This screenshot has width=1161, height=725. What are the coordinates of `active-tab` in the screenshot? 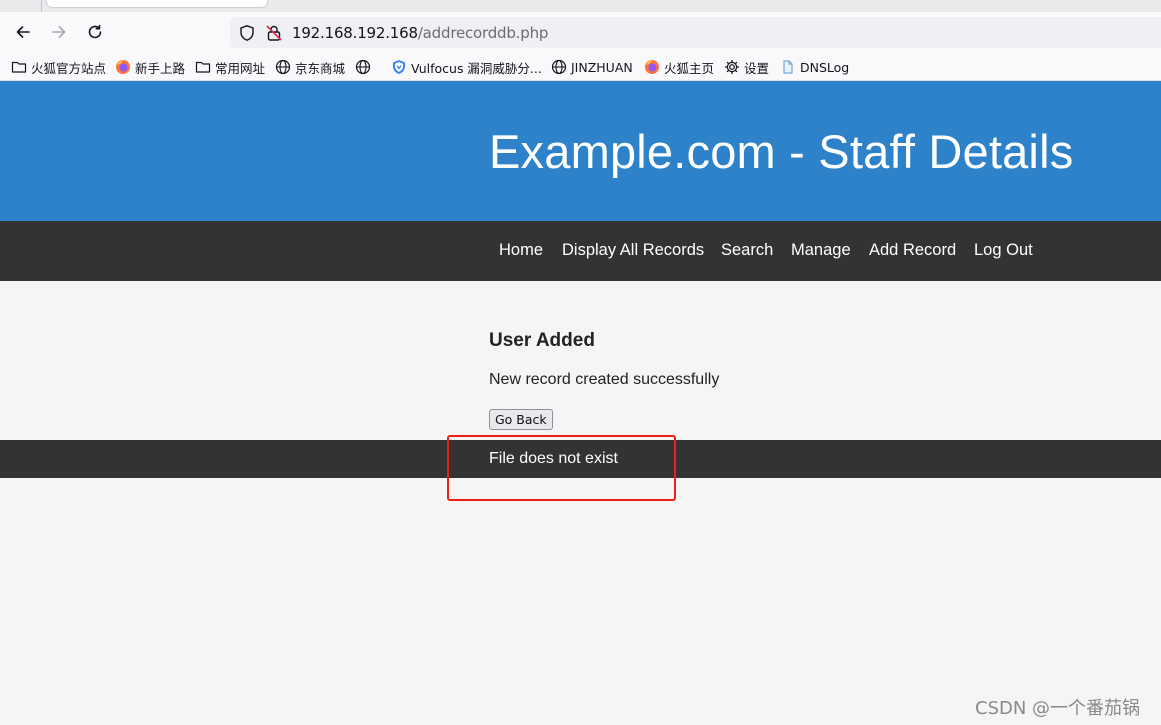 It's located at (157, 4).